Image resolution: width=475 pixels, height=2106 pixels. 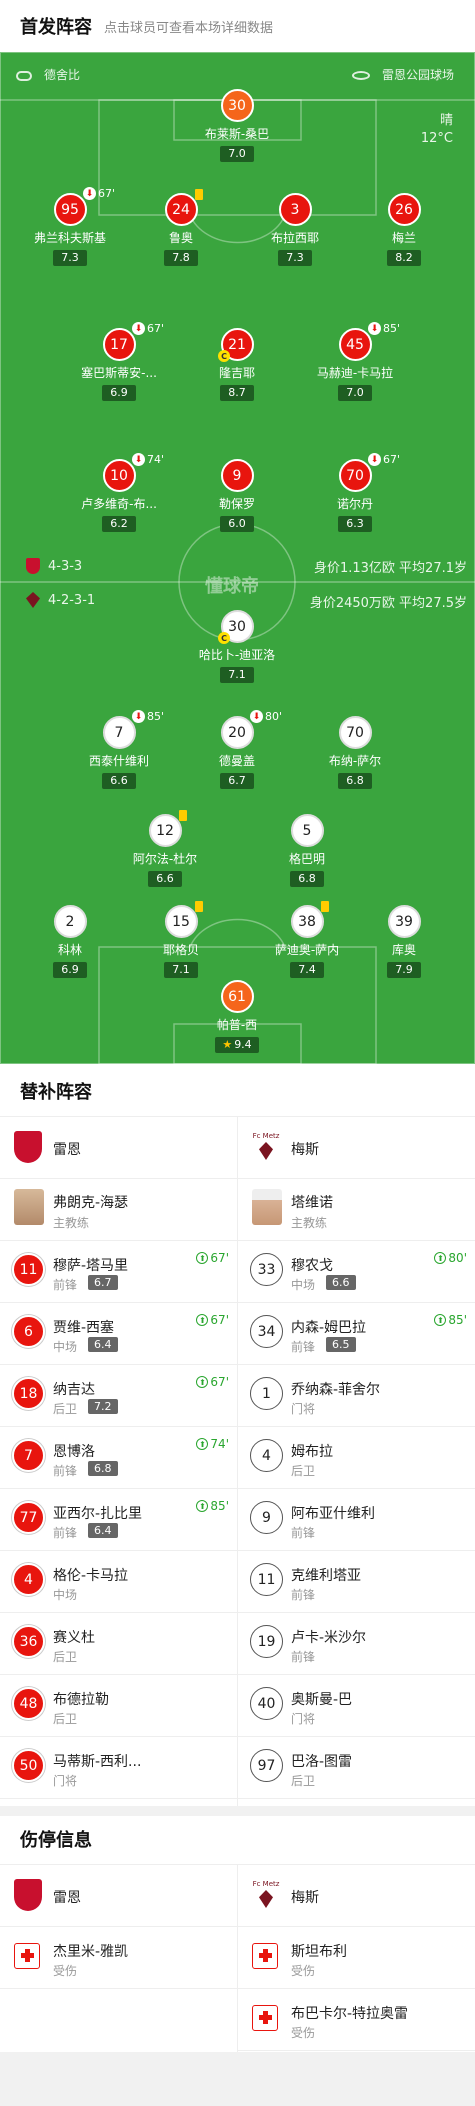 I want to click on home-venue: 德舍比, so click(x=48, y=74).